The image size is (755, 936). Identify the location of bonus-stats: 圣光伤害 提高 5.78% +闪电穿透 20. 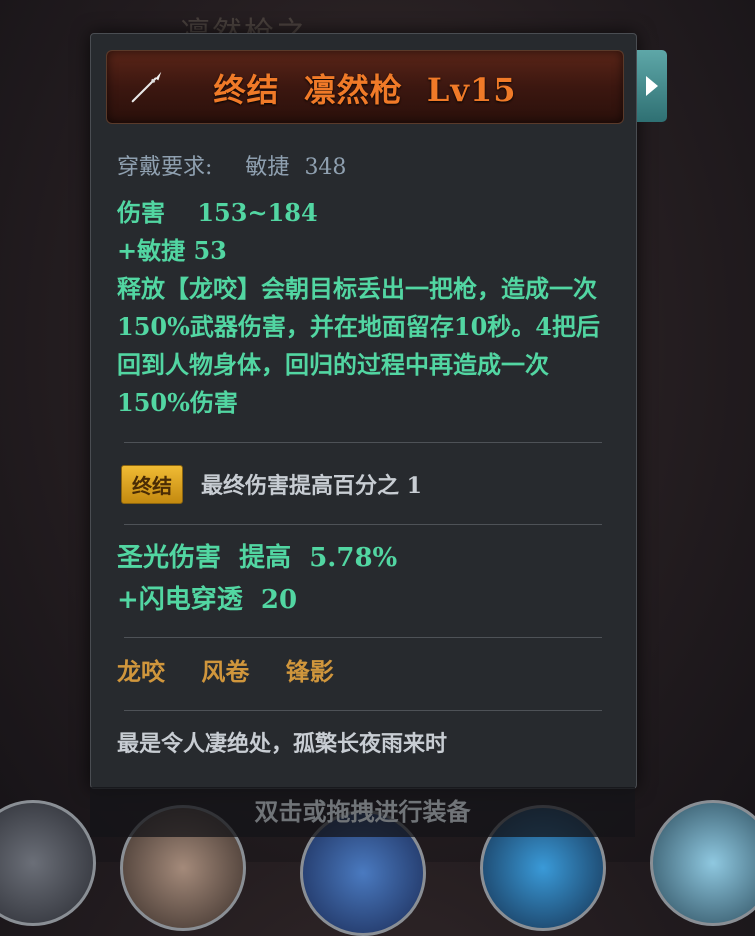
(257, 579).